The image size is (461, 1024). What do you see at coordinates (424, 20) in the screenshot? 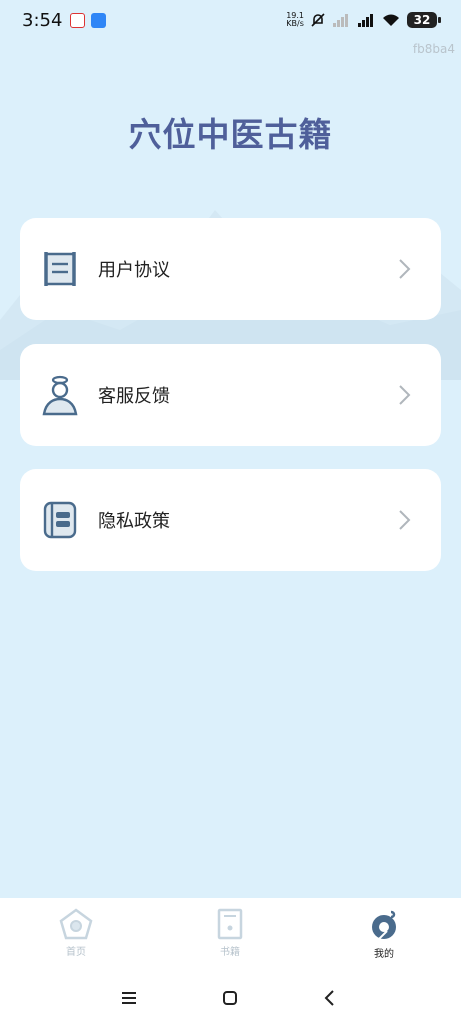
I see `battery-indicator: 32` at bounding box center [424, 20].